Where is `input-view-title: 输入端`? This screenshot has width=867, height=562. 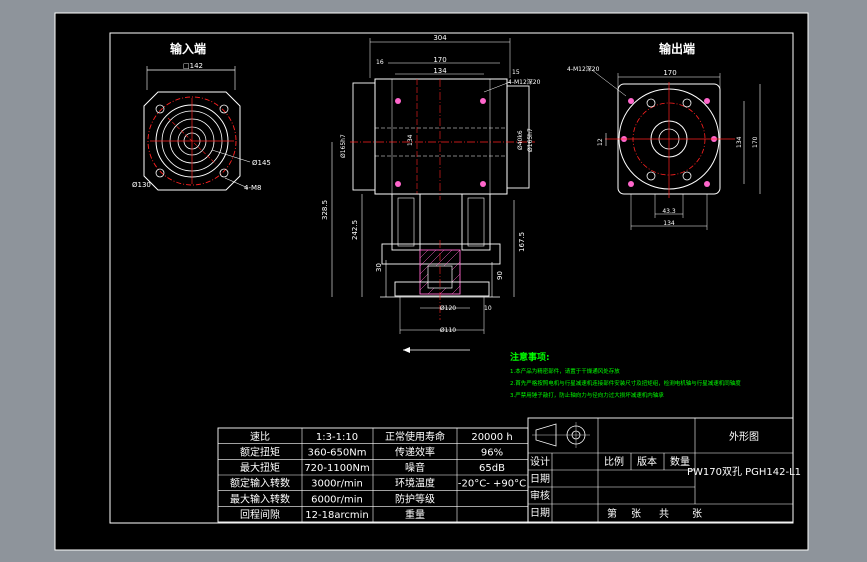
input-view-title: 输入端 is located at coordinates (188, 48).